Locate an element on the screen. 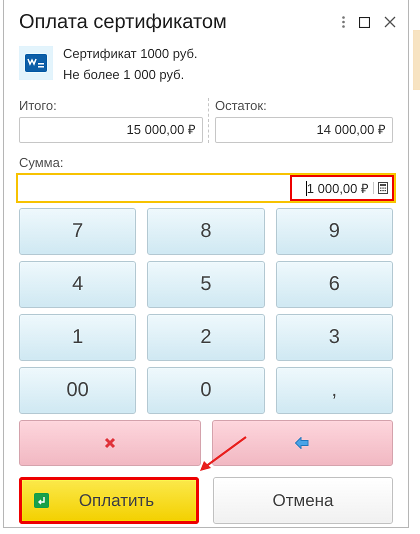  close-icon is located at coordinates (390, 22).